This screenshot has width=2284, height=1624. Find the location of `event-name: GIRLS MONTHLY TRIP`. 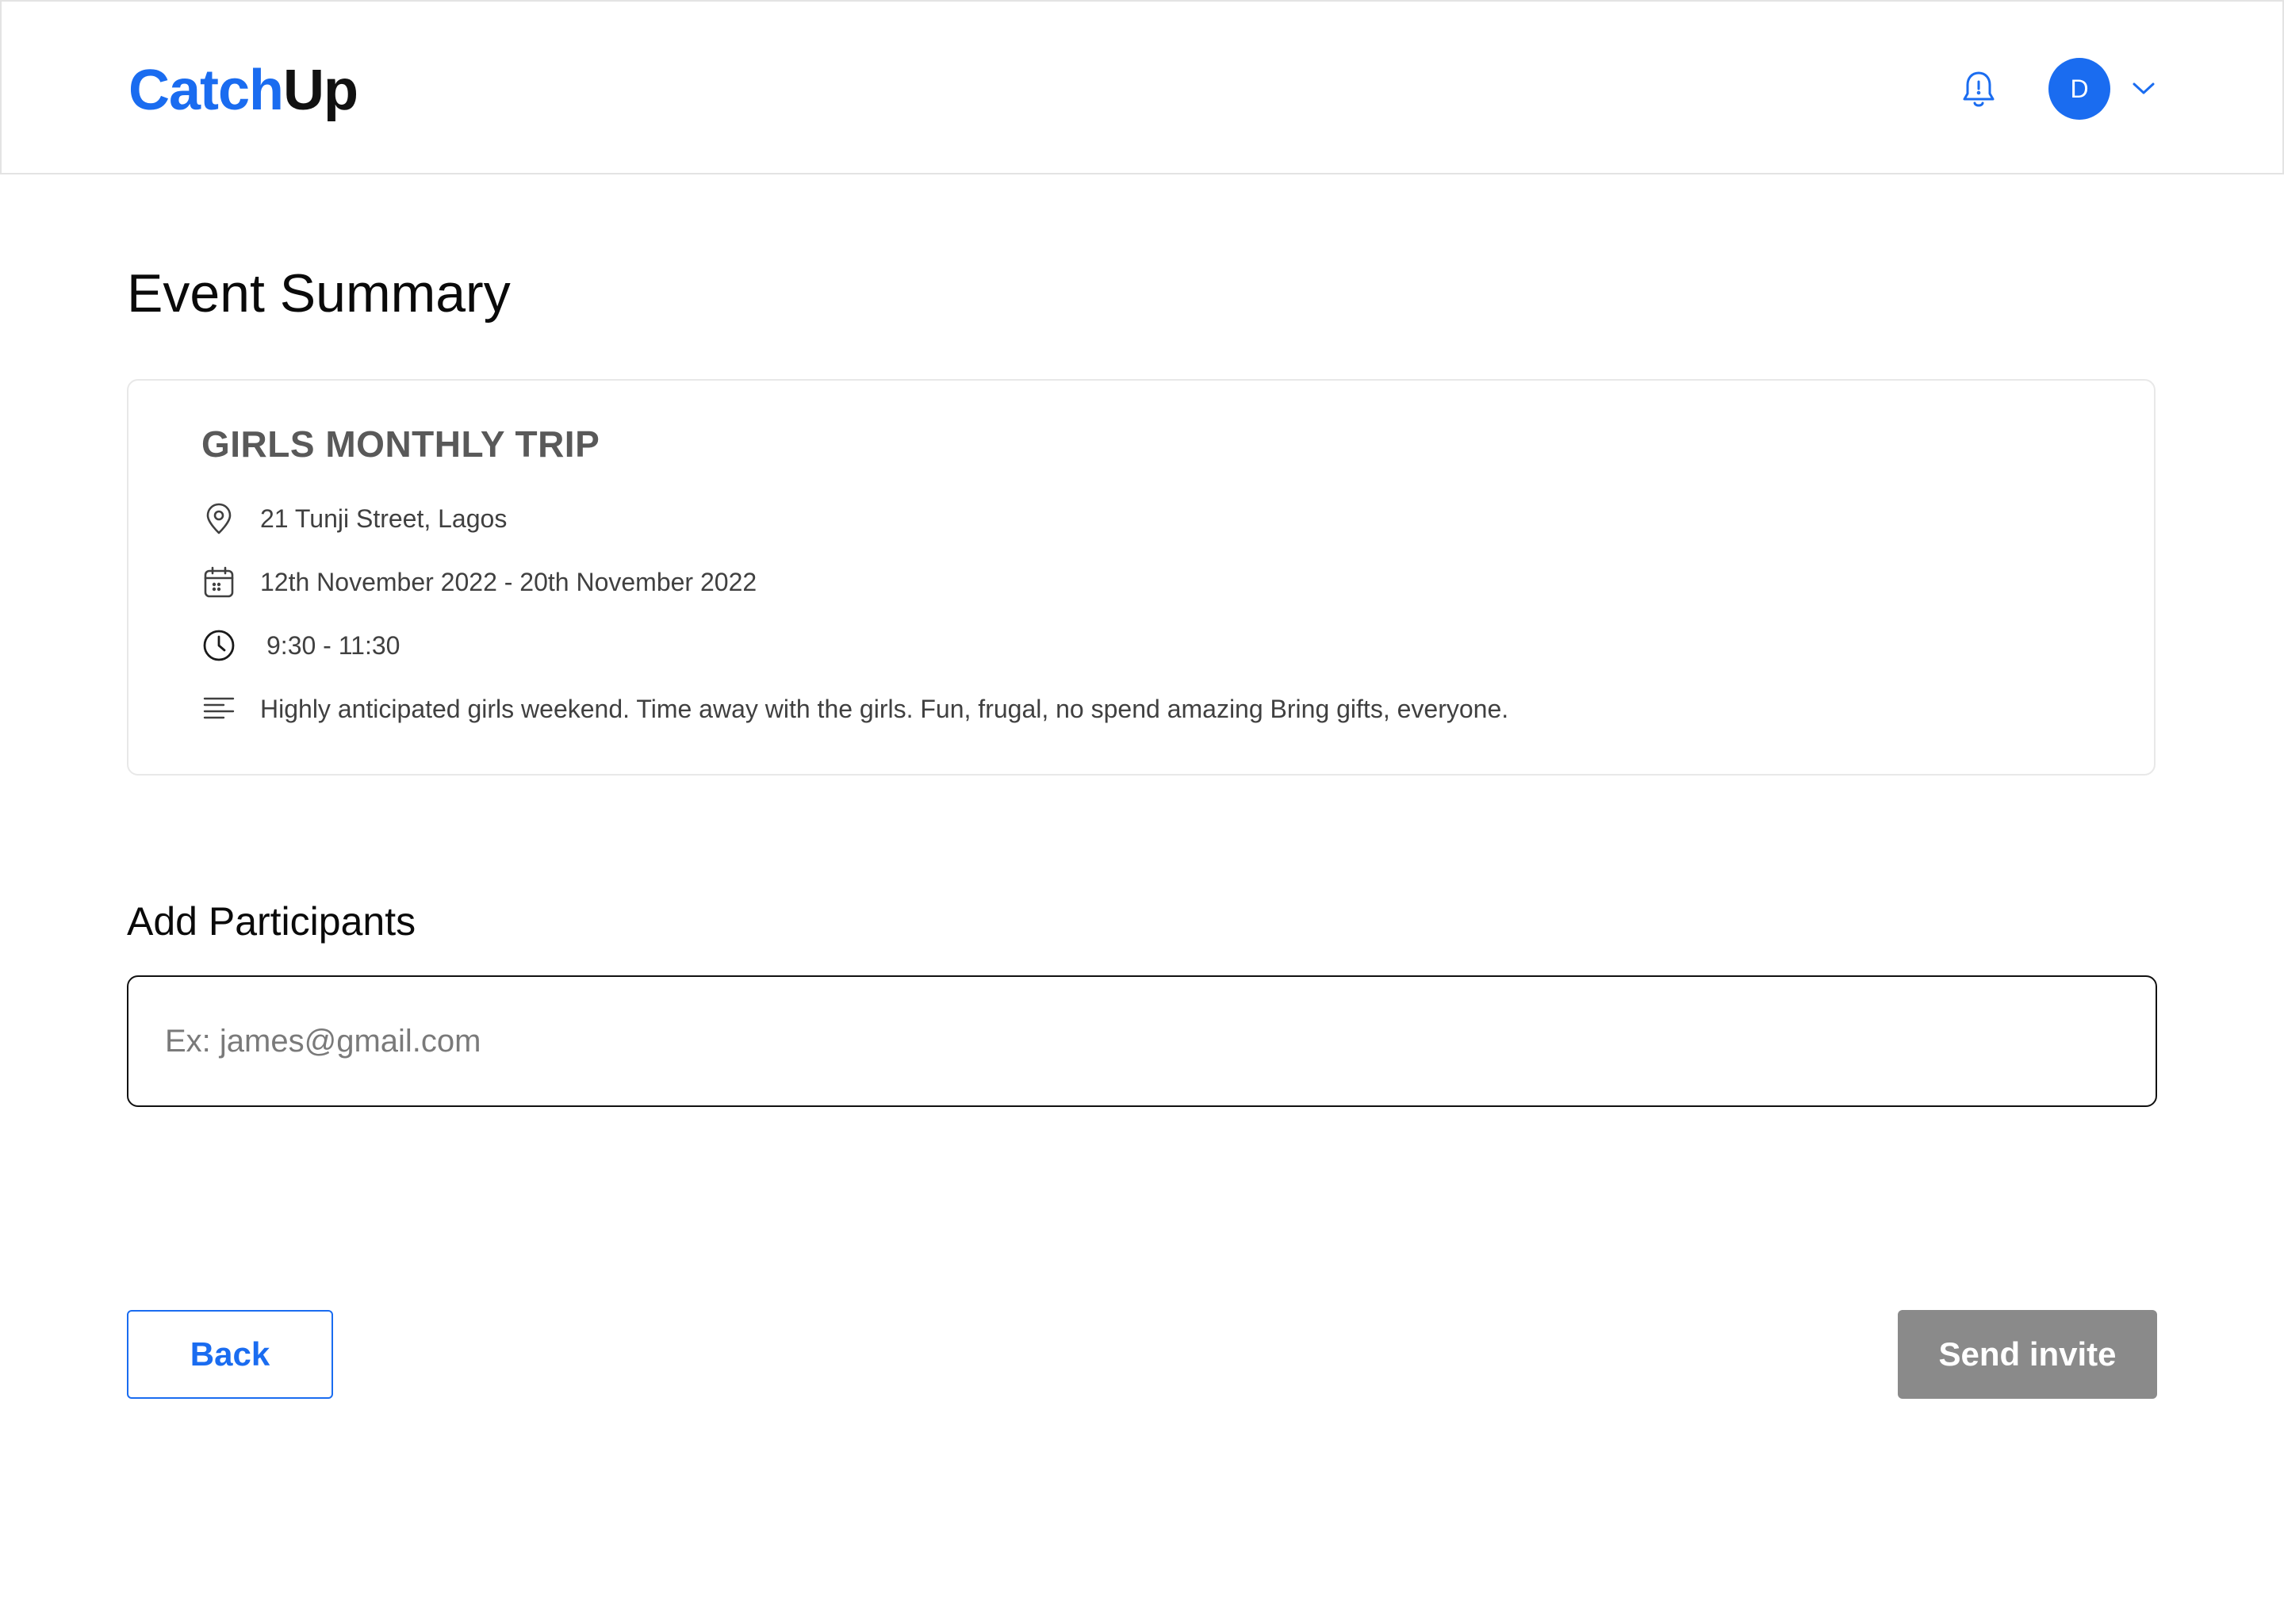

event-name: GIRLS MONTHLY TRIP is located at coordinates (400, 444).